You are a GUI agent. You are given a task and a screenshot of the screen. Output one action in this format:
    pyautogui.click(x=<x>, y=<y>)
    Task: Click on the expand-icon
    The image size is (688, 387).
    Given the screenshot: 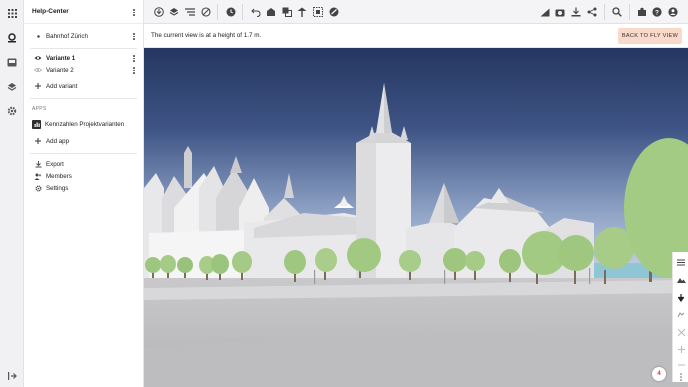 What is the action you would take?
    pyautogui.click(x=681, y=332)
    